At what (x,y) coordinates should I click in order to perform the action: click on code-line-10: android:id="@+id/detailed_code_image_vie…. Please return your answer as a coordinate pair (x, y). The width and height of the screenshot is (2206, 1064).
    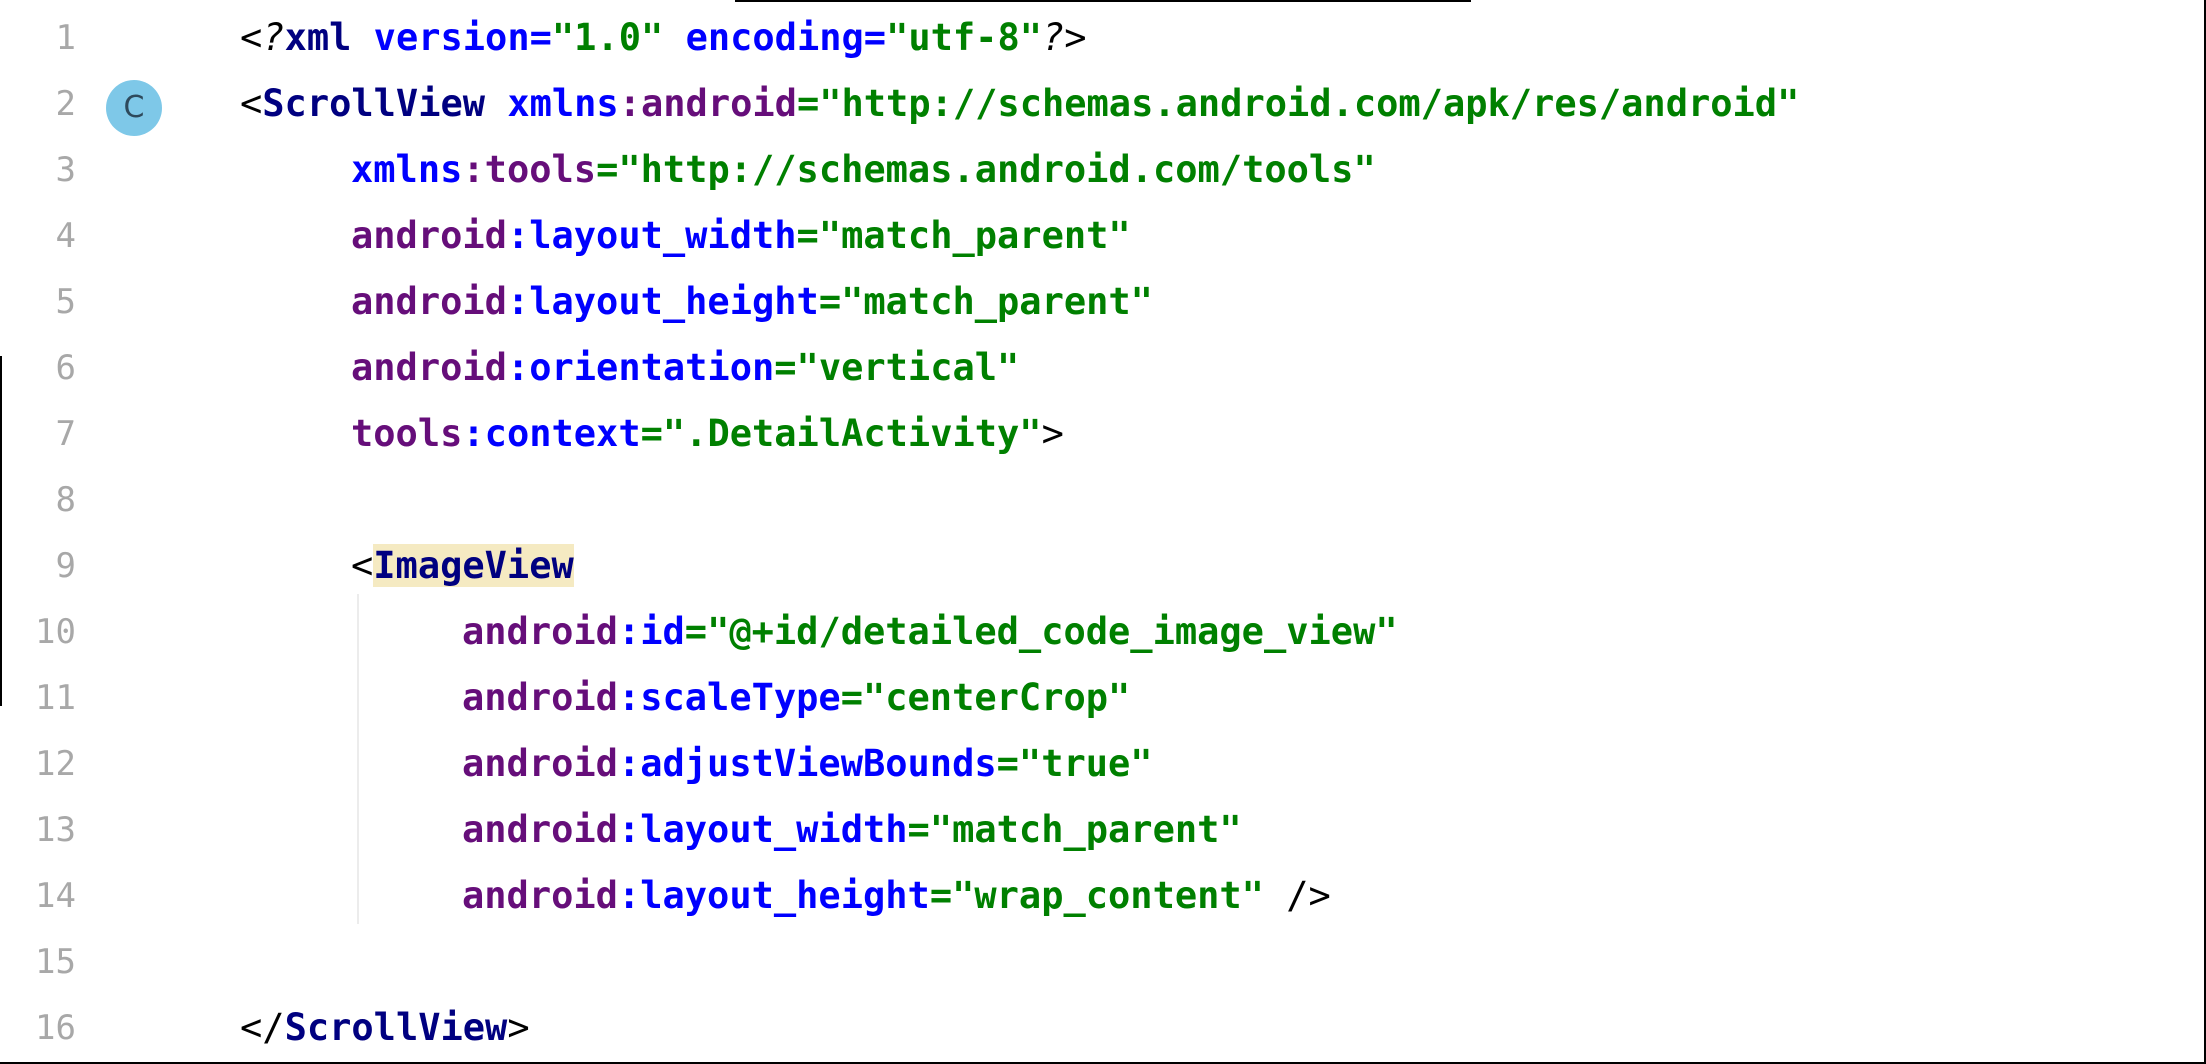
    Looking at the image, I should click on (930, 632).